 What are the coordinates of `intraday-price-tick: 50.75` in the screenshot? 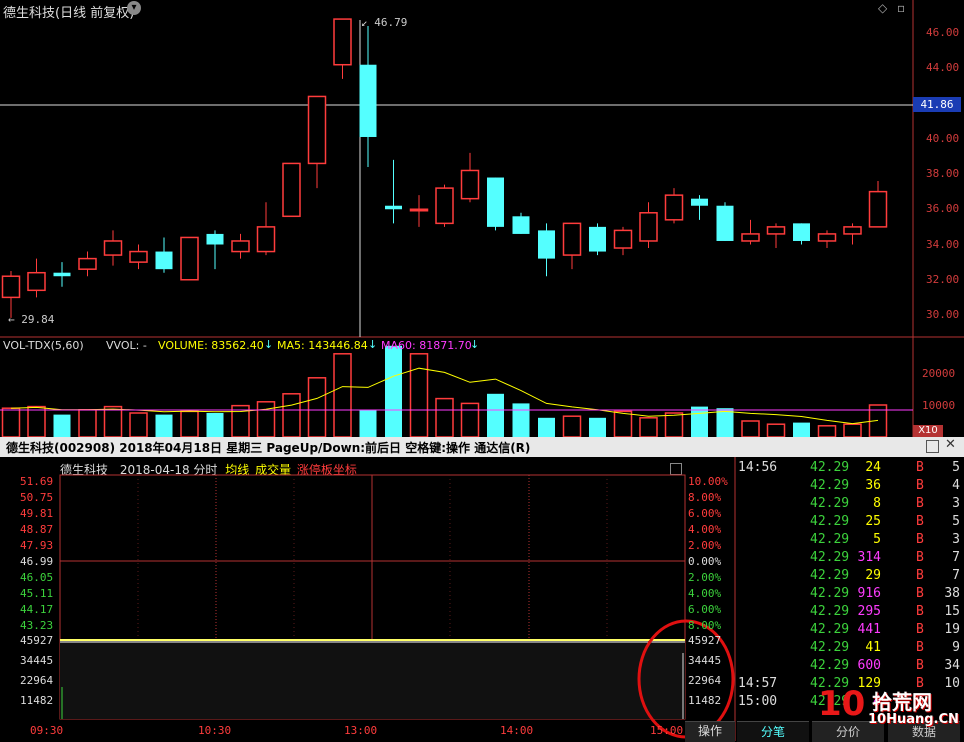 It's located at (37, 497).